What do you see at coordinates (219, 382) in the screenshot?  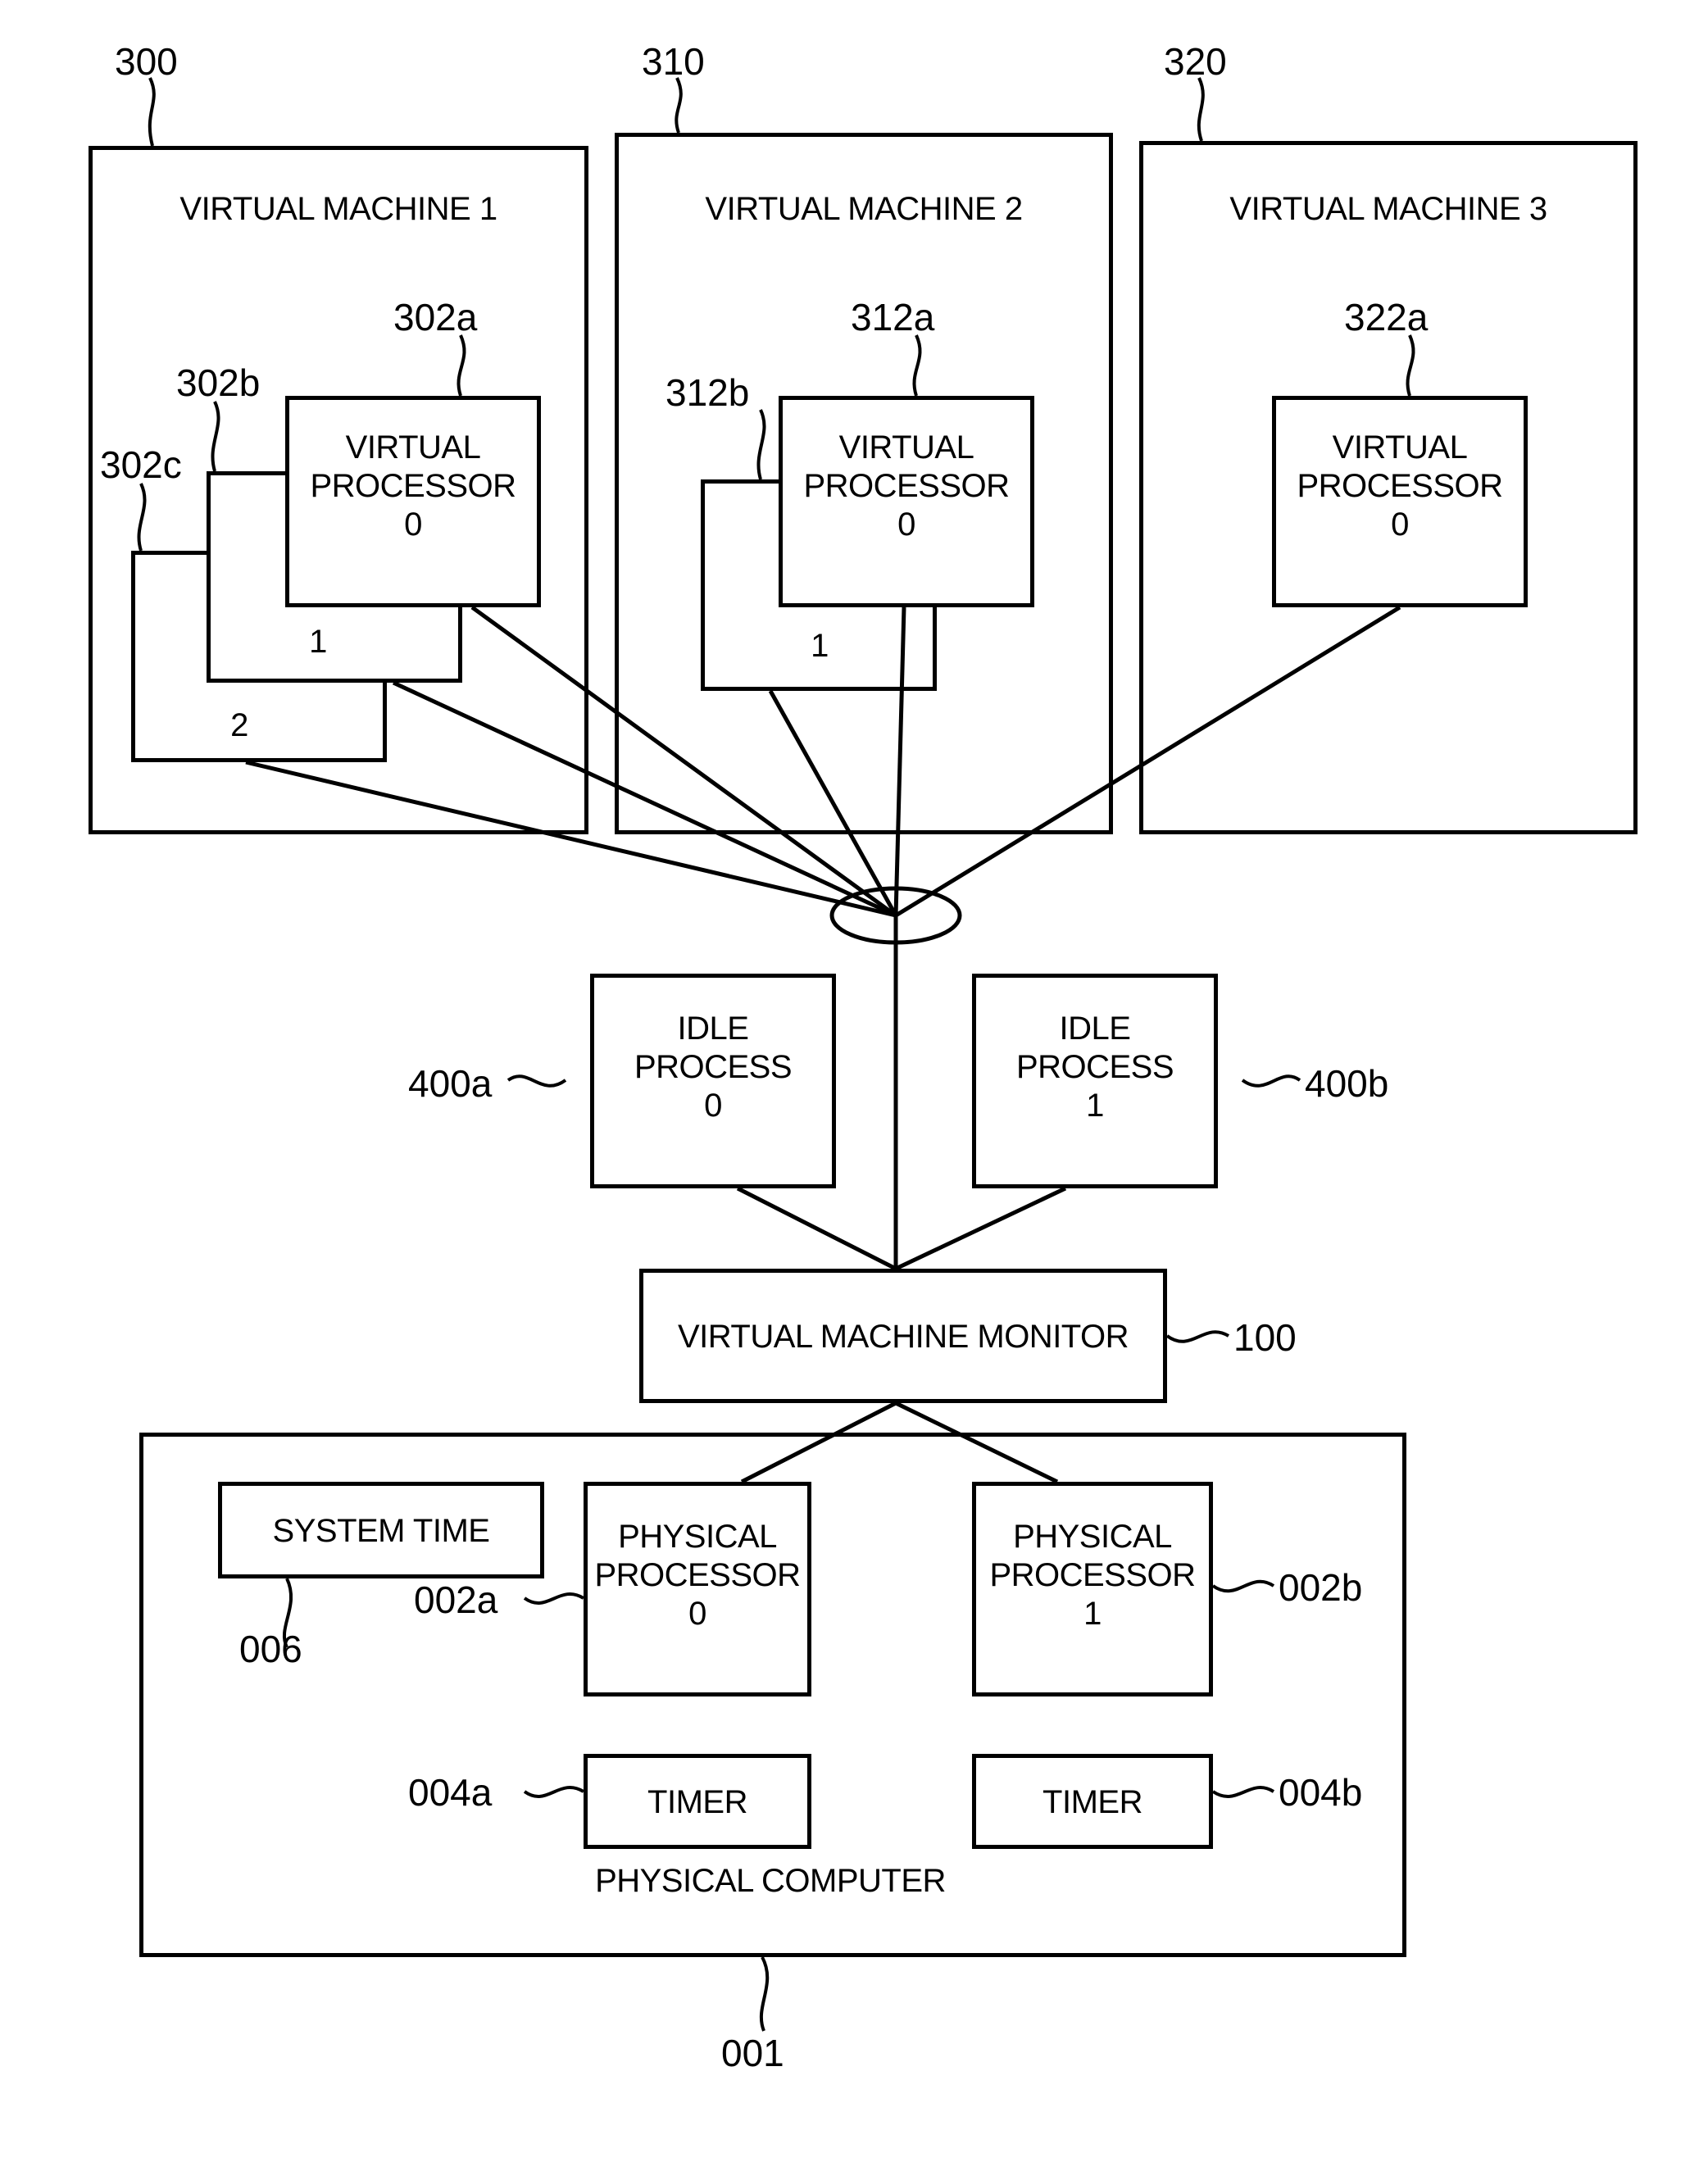 I see `ref-302b: 302b` at bounding box center [219, 382].